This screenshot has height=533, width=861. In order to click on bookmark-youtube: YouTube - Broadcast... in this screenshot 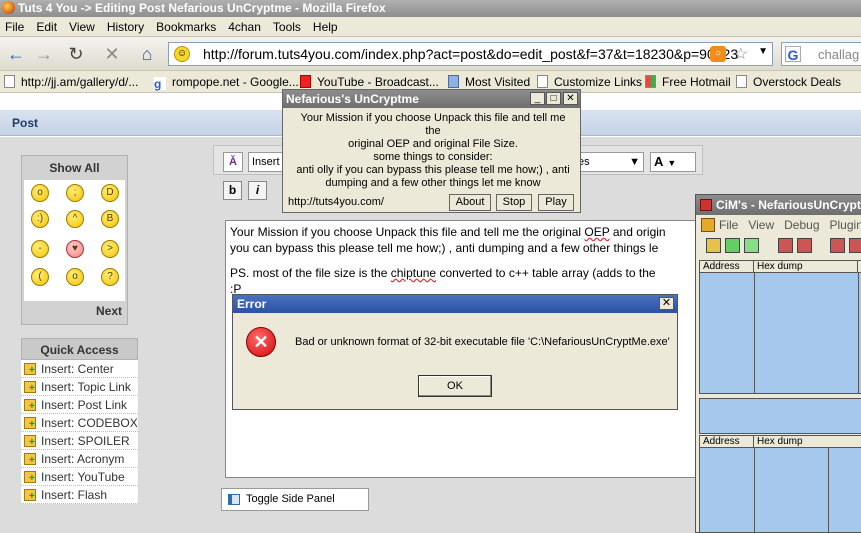, I will do `click(369, 82)`.